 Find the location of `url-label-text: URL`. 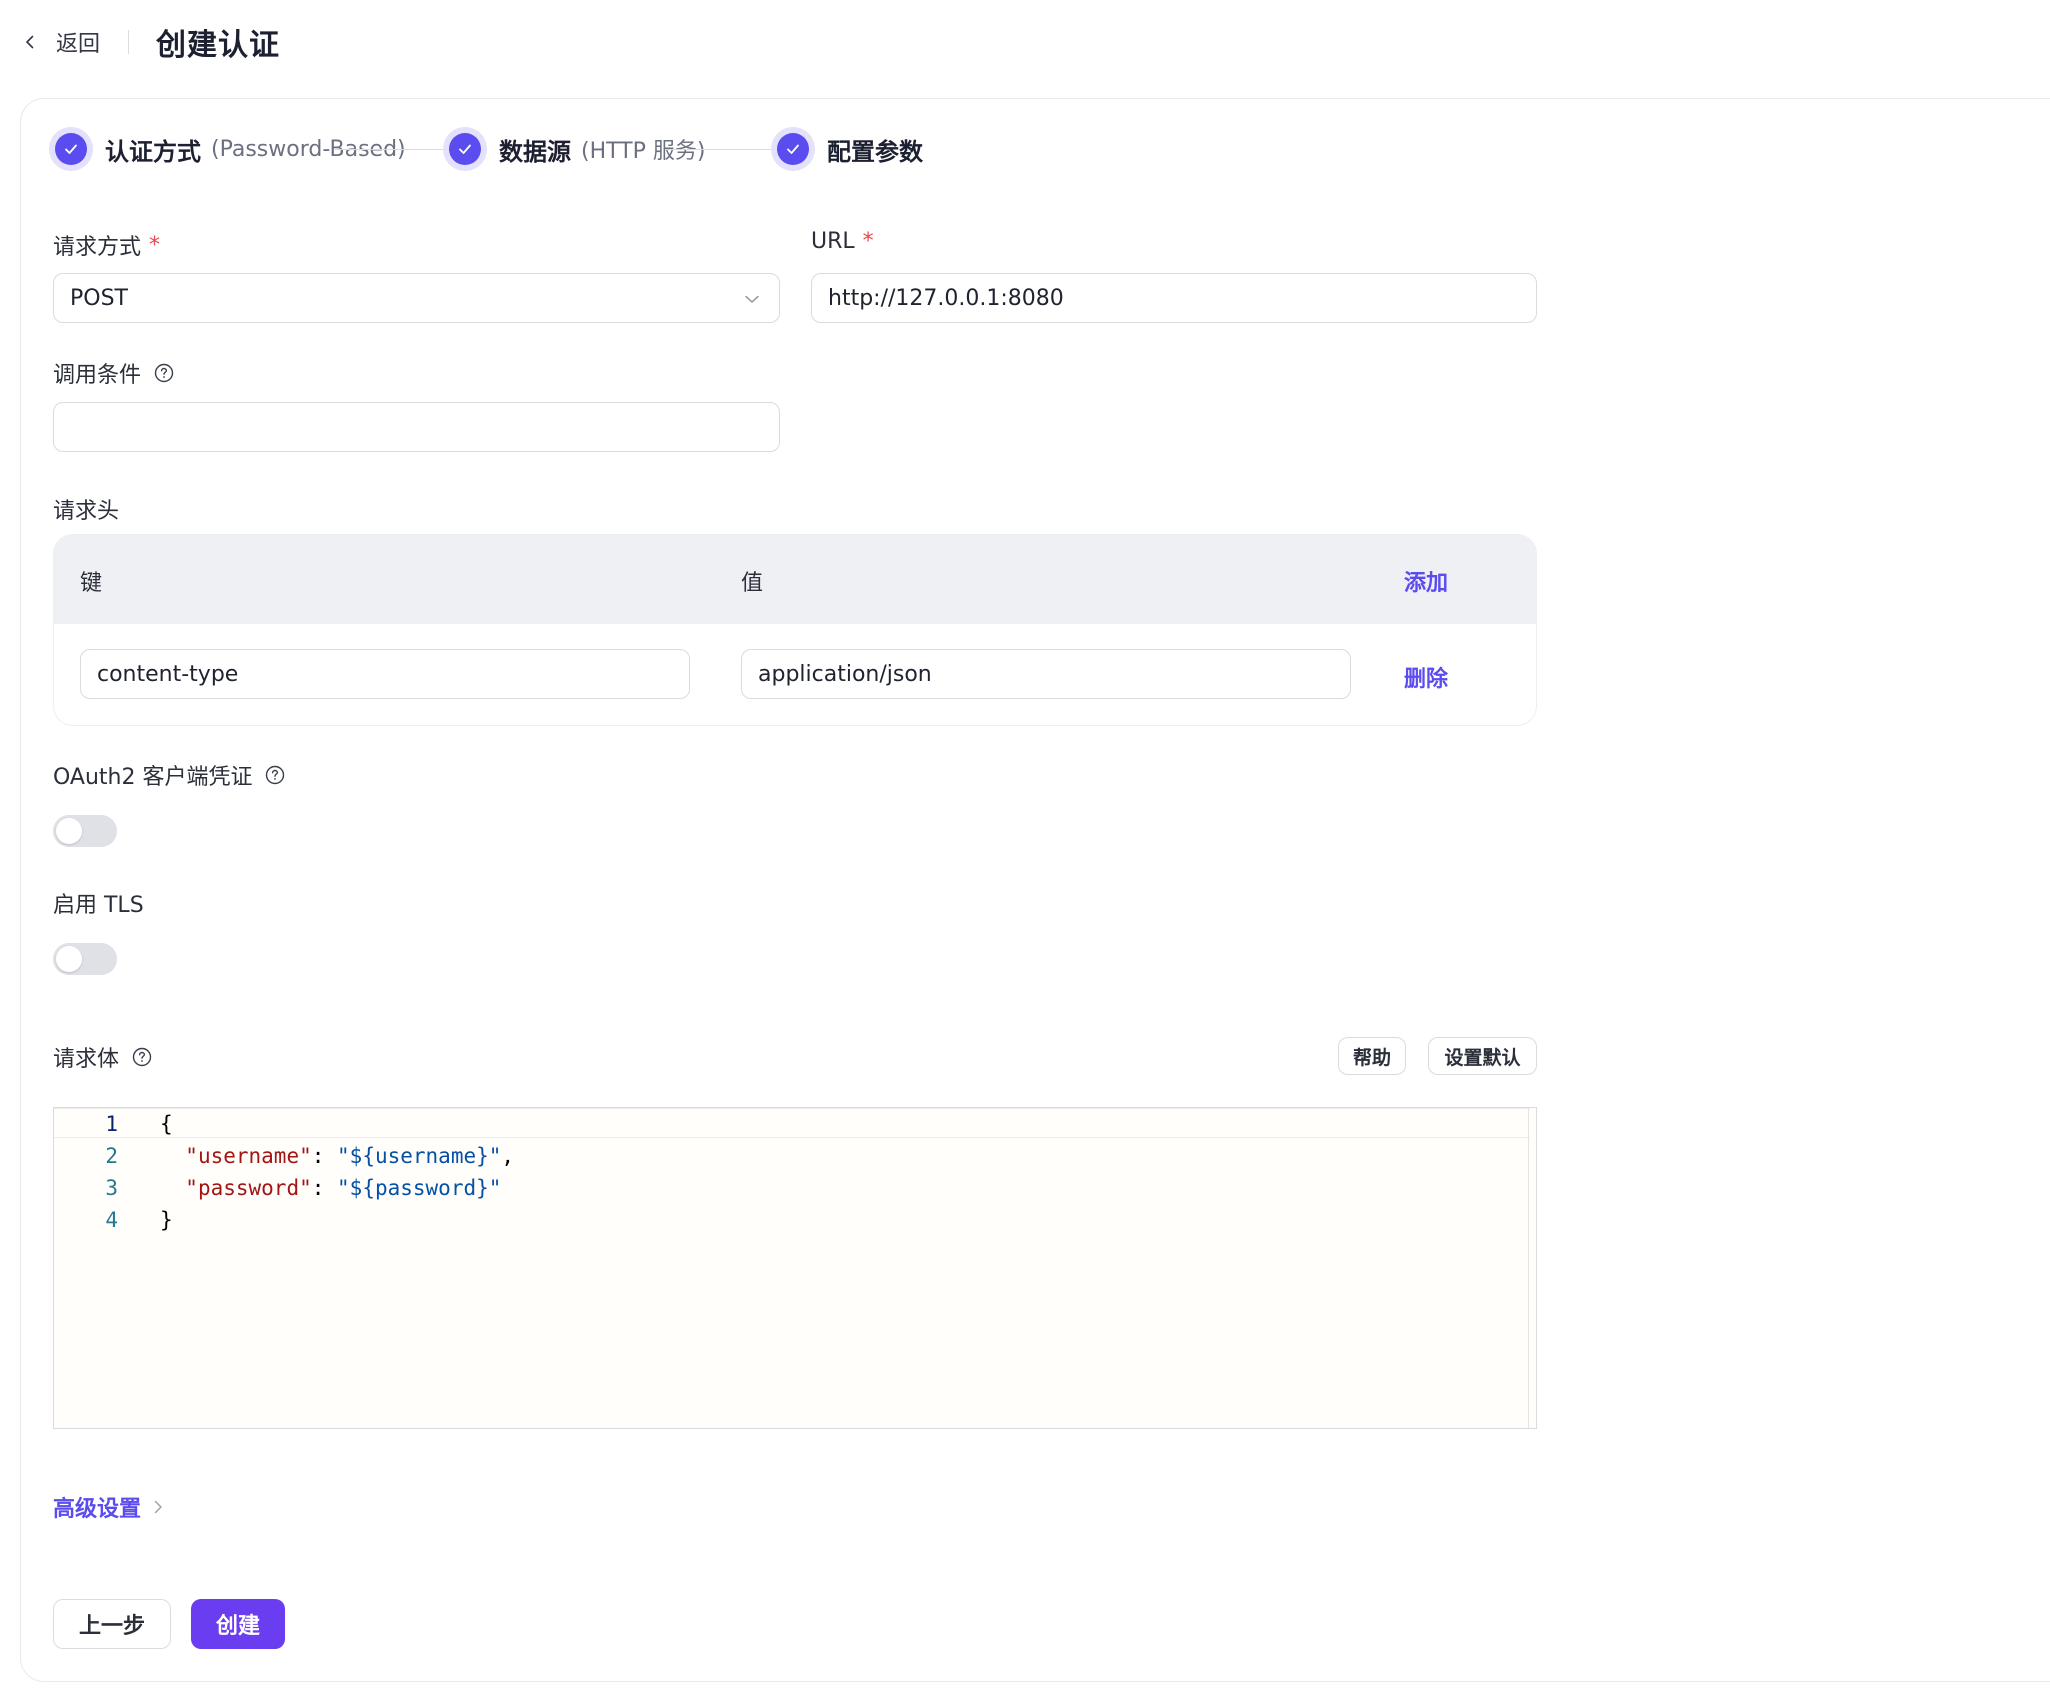

url-label-text: URL is located at coordinates (833, 241).